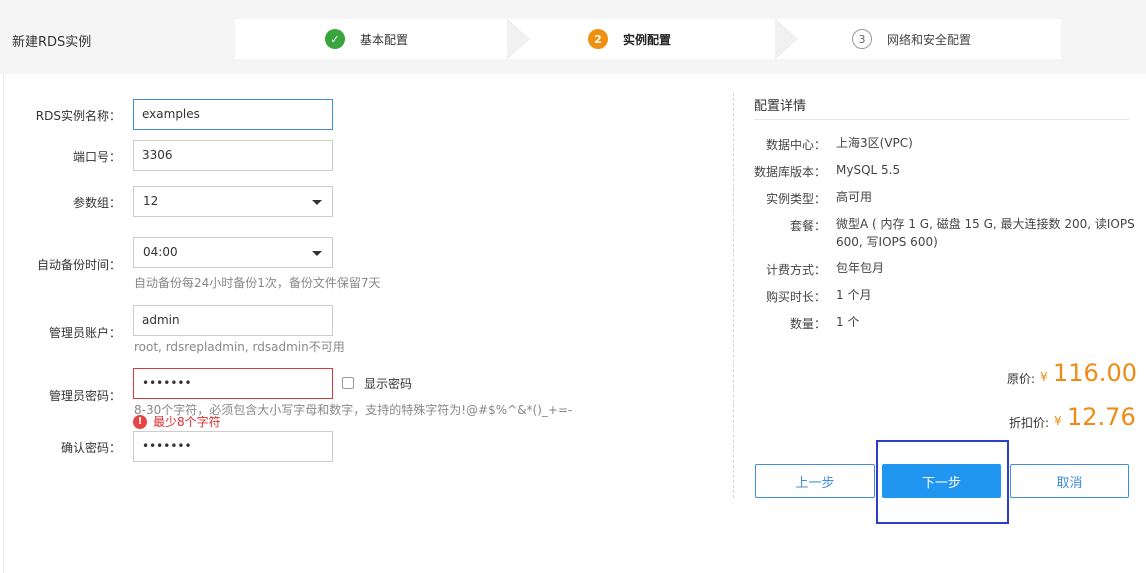  What do you see at coordinates (868, 170) in the screenshot?
I see `summary-value-db-version: MySQL 5.5` at bounding box center [868, 170].